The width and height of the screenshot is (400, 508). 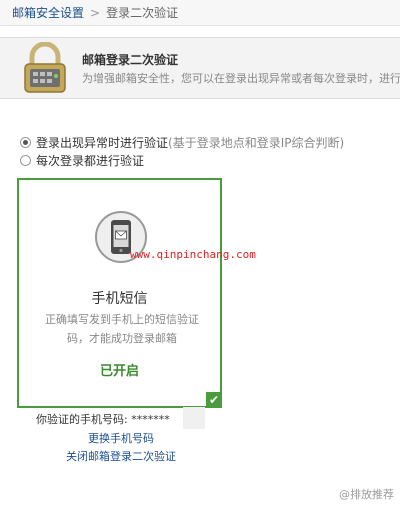 What do you see at coordinates (119, 299) in the screenshot?
I see `card-title: 手机短信` at bounding box center [119, 299].